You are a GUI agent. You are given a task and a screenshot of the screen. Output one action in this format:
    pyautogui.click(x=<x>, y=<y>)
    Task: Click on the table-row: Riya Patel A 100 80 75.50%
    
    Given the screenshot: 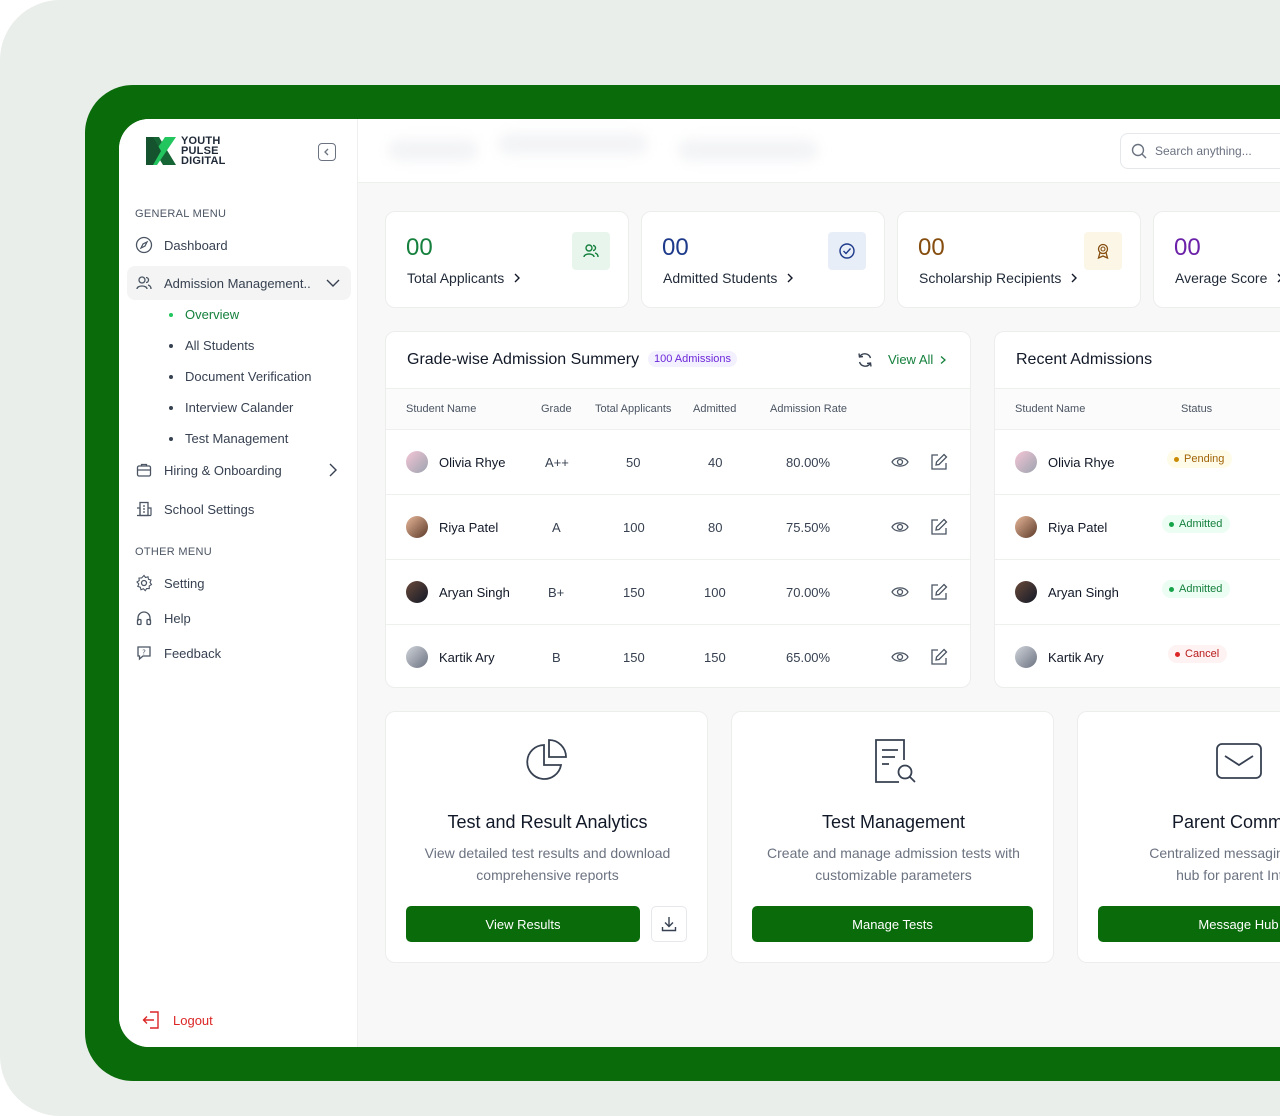 What is the action you would take?
    pyautogui.click(x=678, y=527)
    